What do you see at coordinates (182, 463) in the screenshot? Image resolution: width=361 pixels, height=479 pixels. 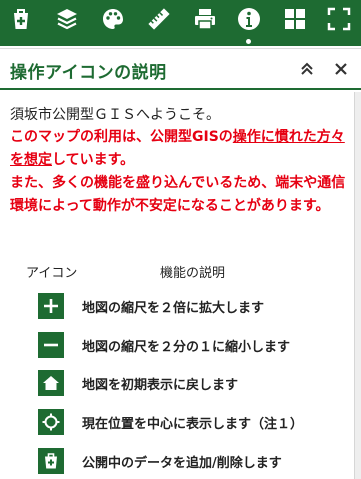 I see `icon-row-text: 公開中のデータを追加/削除します` at bounding box center [182, 463].